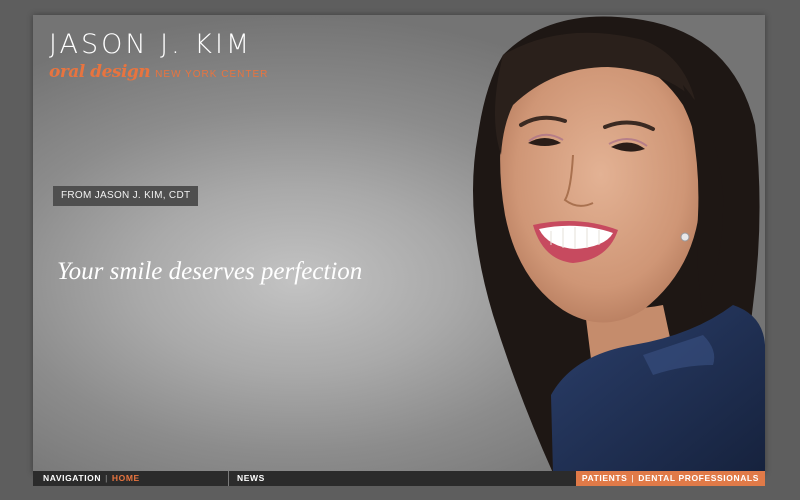  Describe the element at coordinates (605, 478) in the screenshot. I see `nav-patients-link: PATIENTS` at that location.